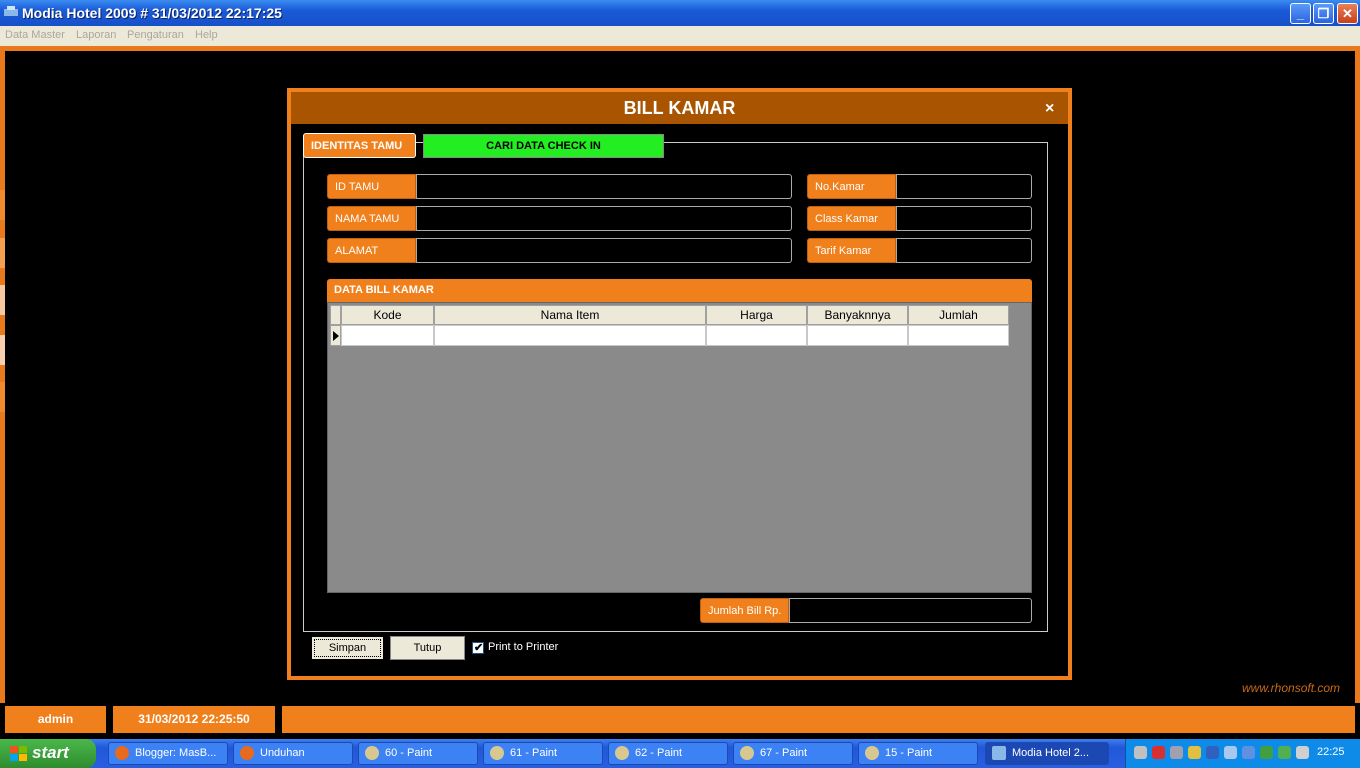 The height and width of the screenshot is (768, 1360). I want to click on tray-device-icon, so click(1230, 752).